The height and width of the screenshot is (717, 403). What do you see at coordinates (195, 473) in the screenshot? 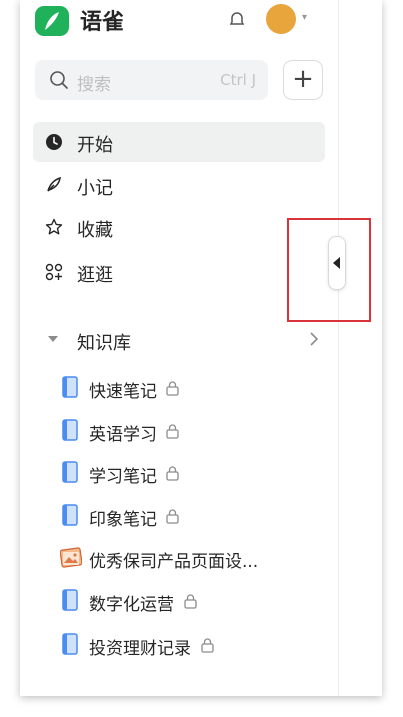
I see `book-item: 学习笔记` at bounding box center [195, 473].